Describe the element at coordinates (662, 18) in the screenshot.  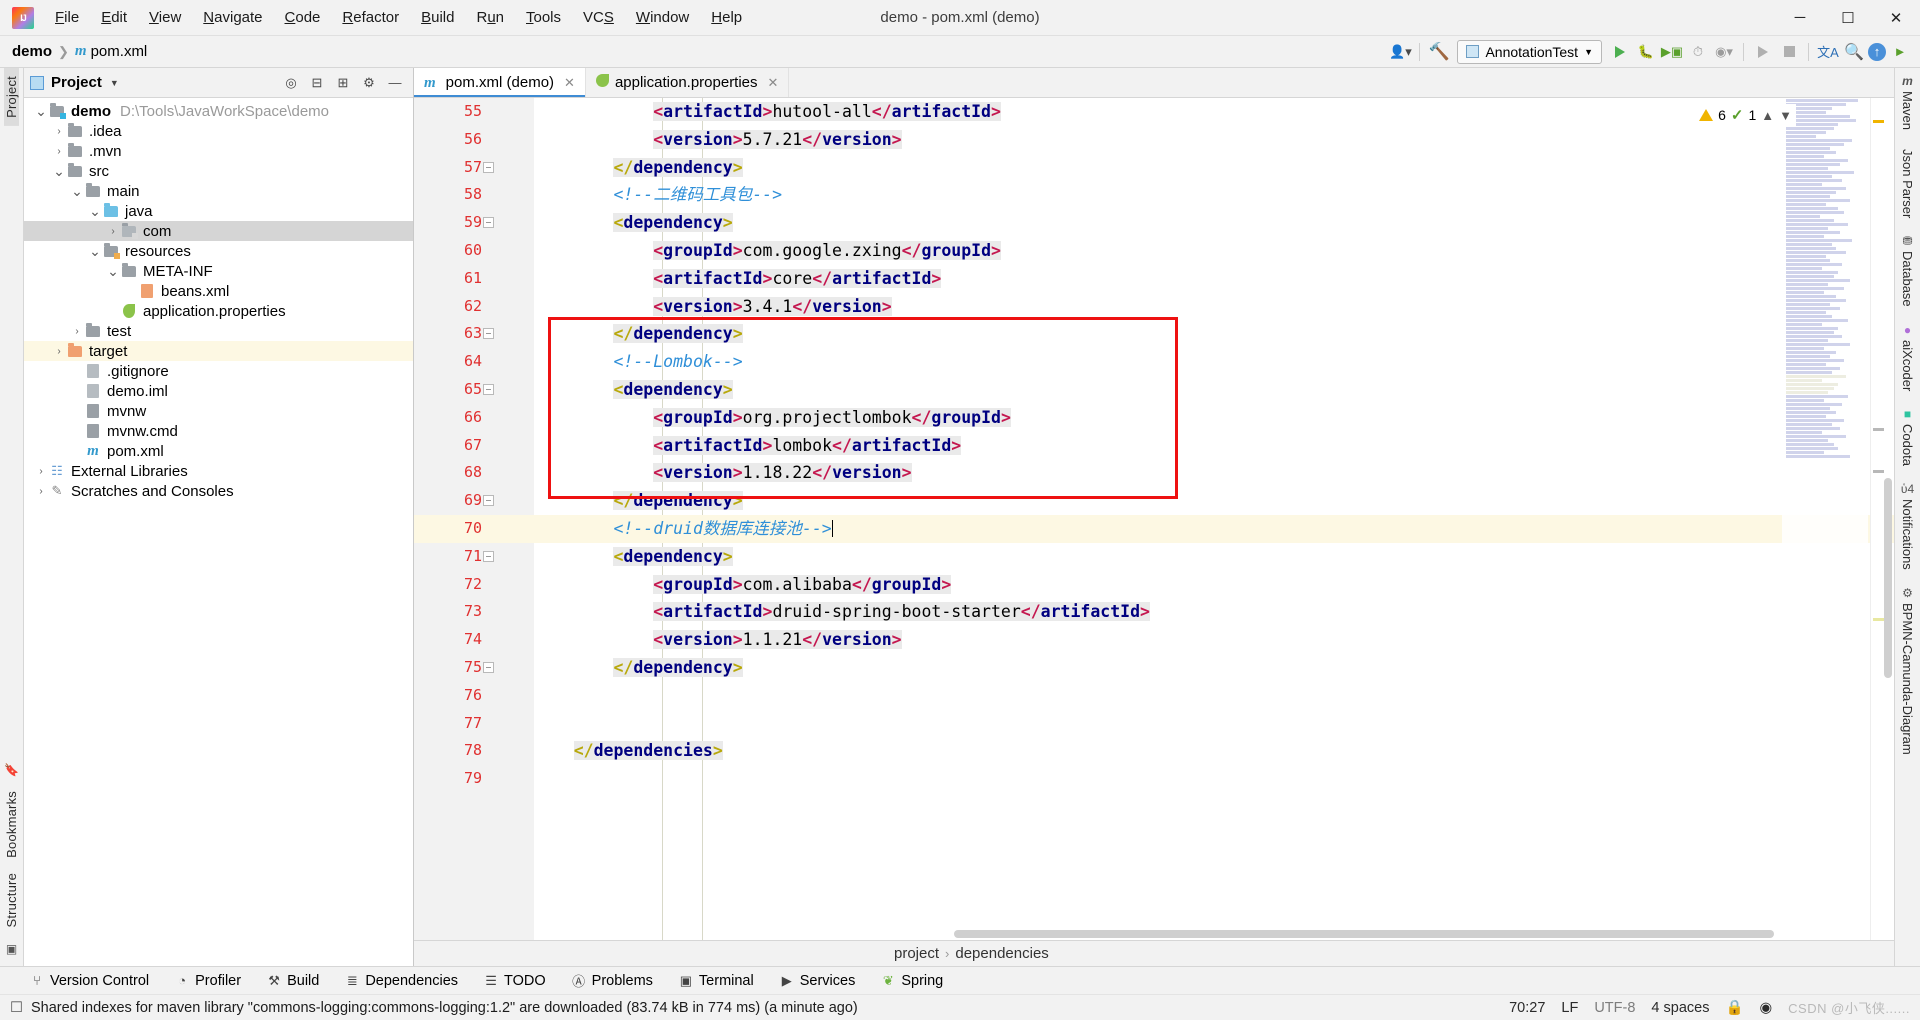
I see `menu-window: Window` at that location.